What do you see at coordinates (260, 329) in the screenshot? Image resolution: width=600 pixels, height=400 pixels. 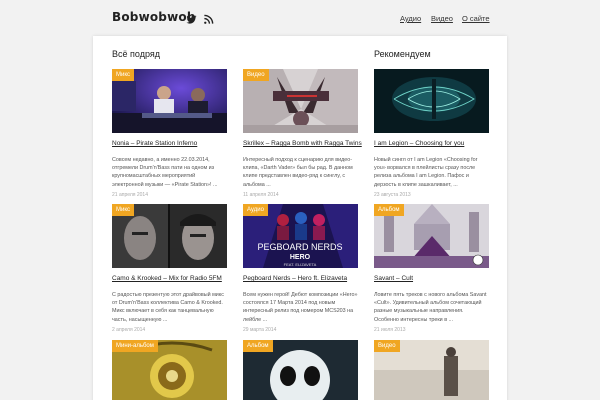 I see `post-date: 29 марта 2014` at bounding box center [260, 329].